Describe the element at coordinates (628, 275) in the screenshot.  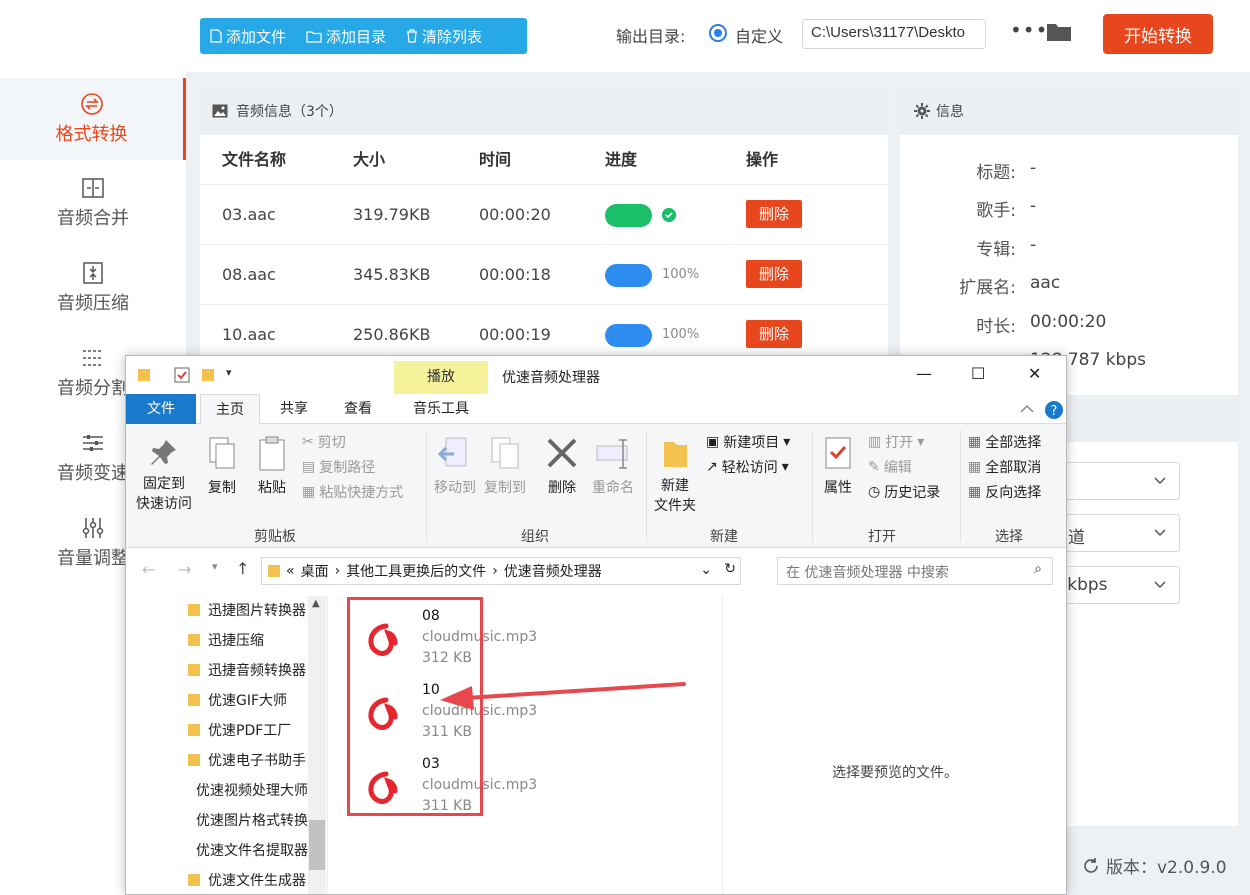
I see `progress-bar` at that location.